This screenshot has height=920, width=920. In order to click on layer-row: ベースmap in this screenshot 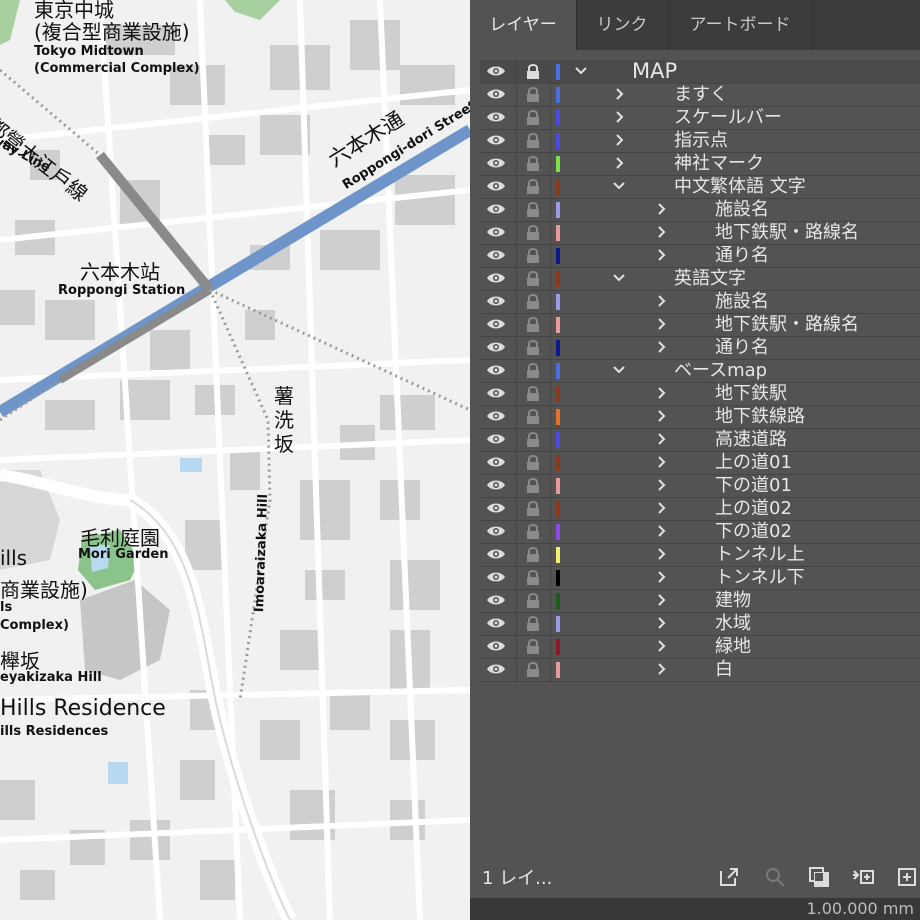, I will do `click(700, 371)`.